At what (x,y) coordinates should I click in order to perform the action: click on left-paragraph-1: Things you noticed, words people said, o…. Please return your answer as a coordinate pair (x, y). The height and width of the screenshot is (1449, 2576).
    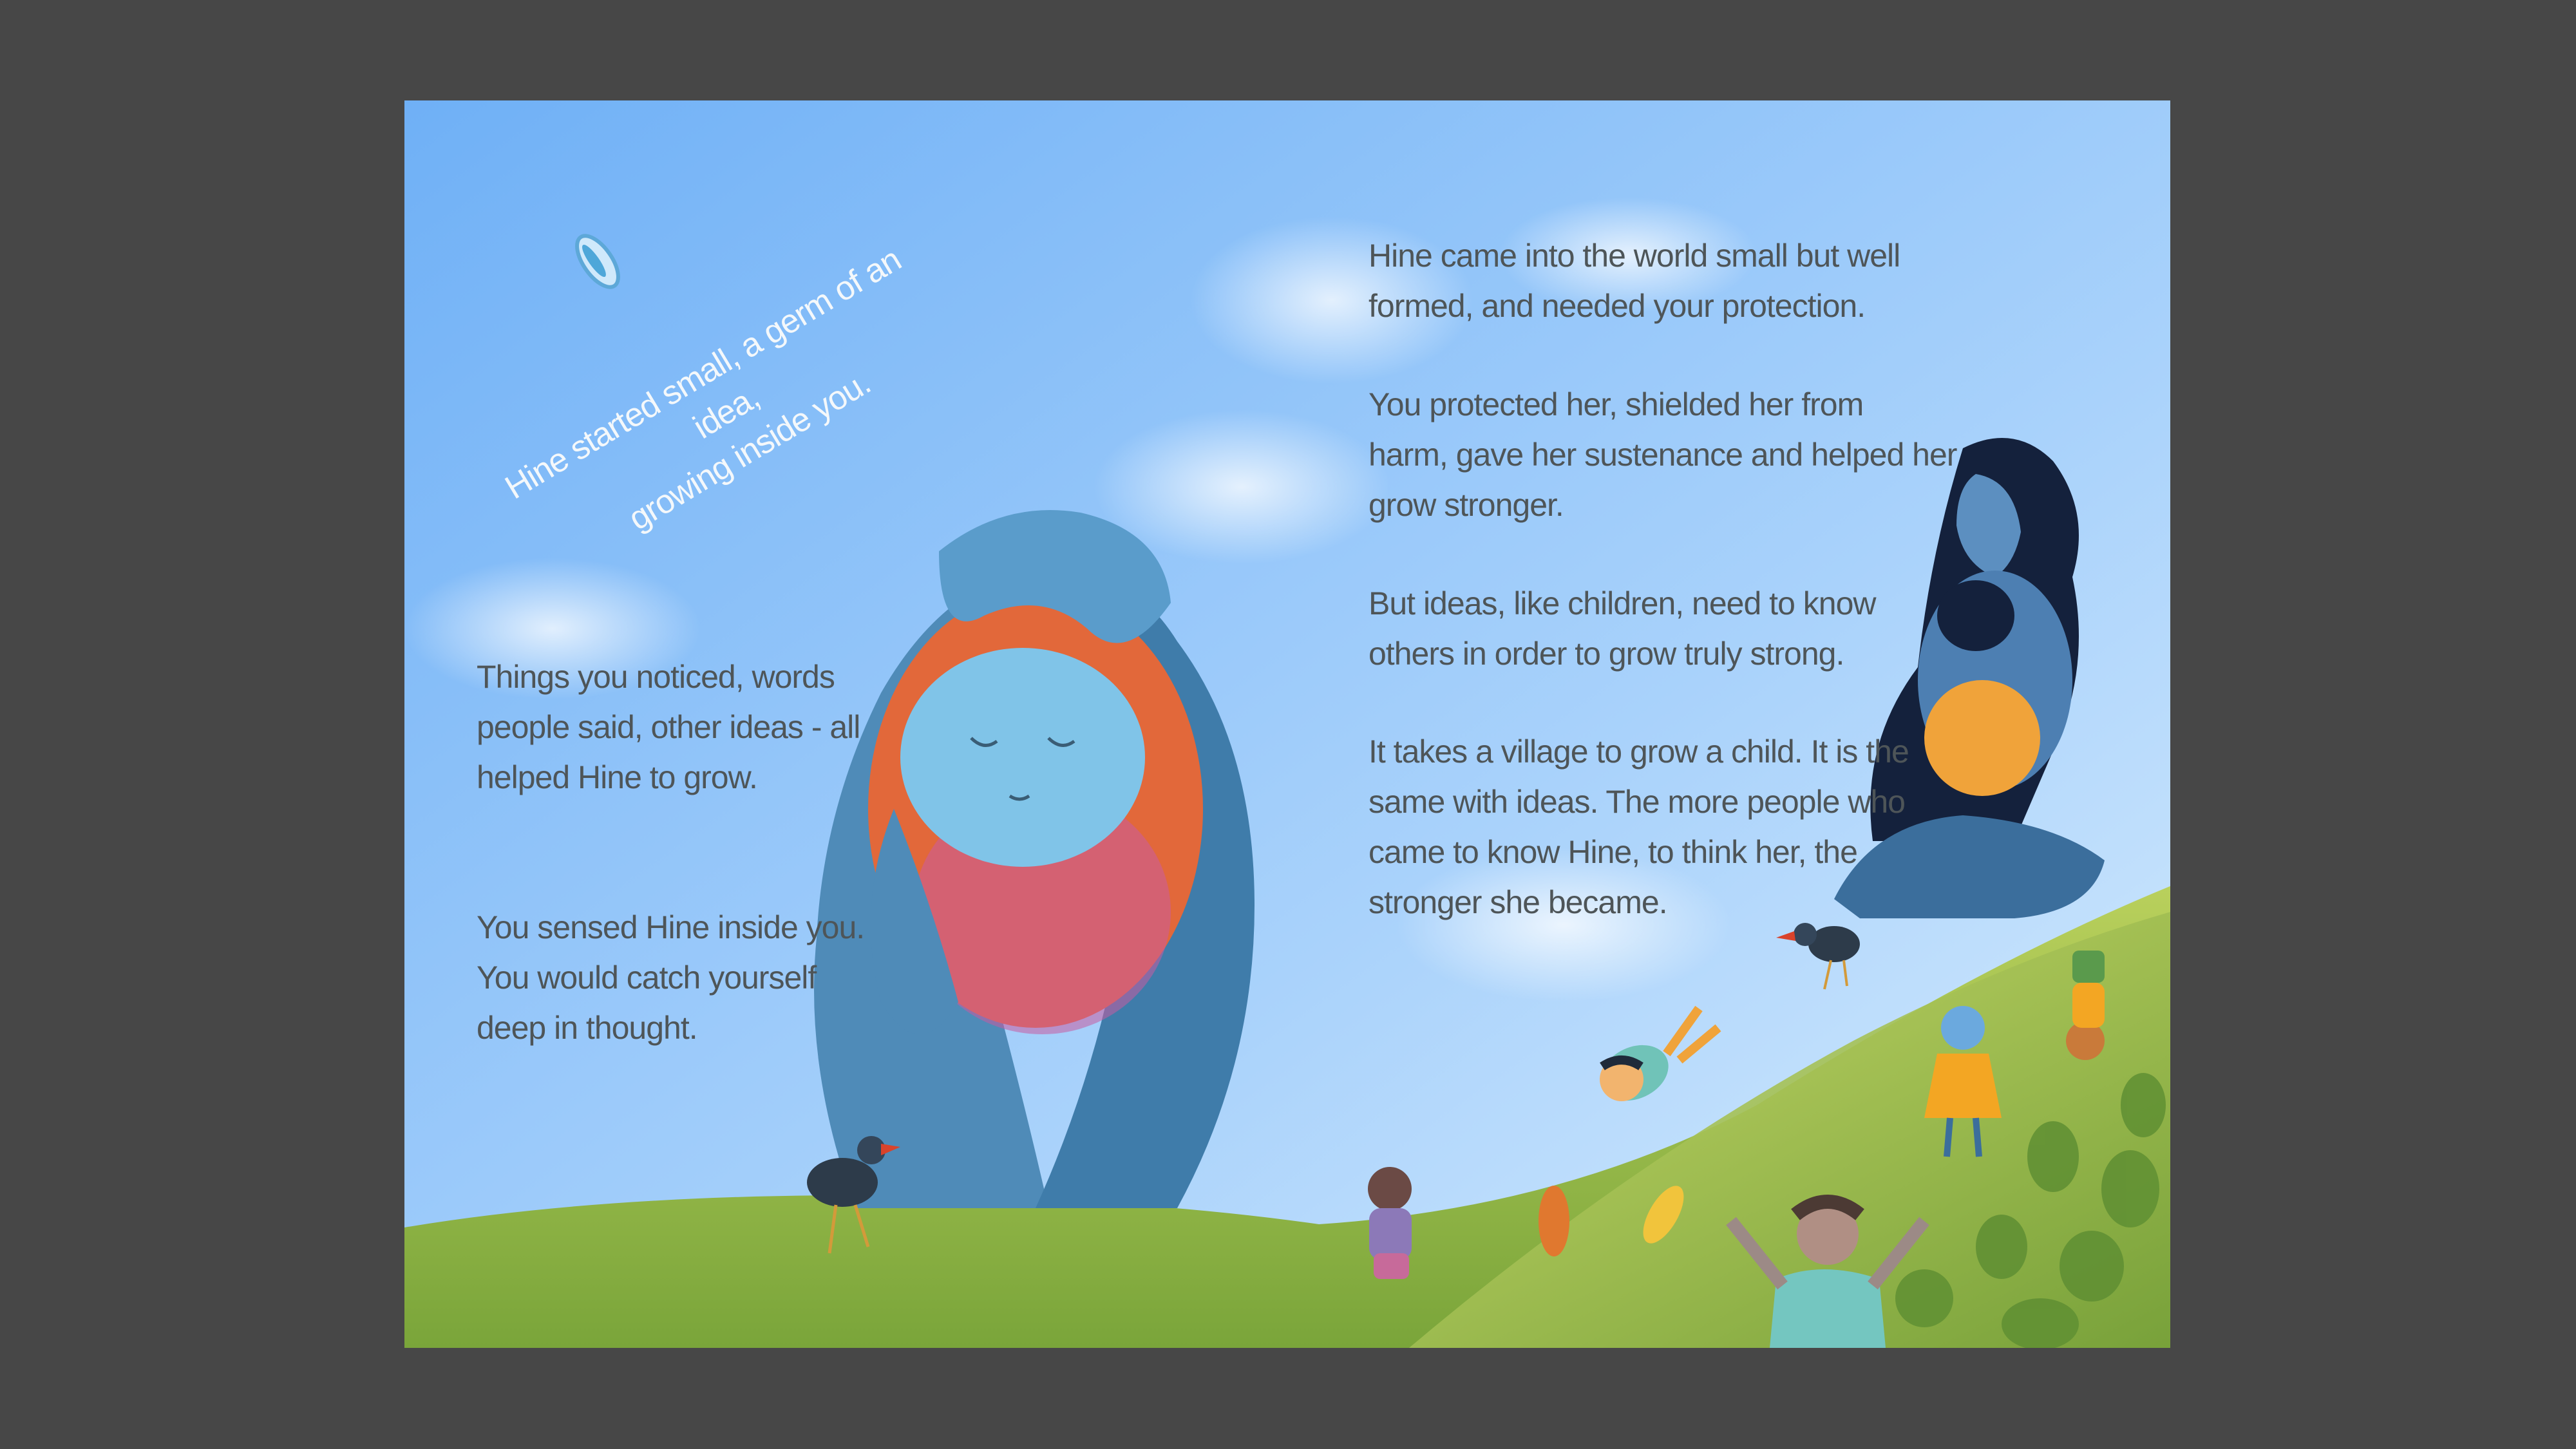
    Looking at the image, I should click on (668, 727).